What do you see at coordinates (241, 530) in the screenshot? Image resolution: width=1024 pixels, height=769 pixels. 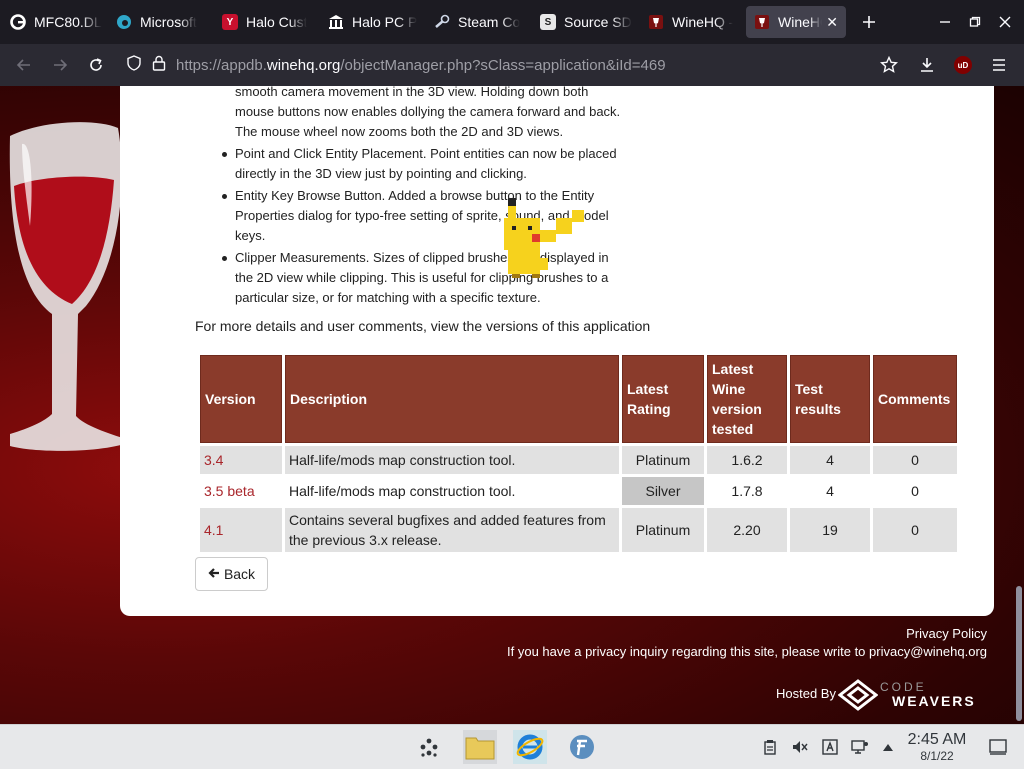 I see `version-link: 4.1` at bounding box center [241, 530].